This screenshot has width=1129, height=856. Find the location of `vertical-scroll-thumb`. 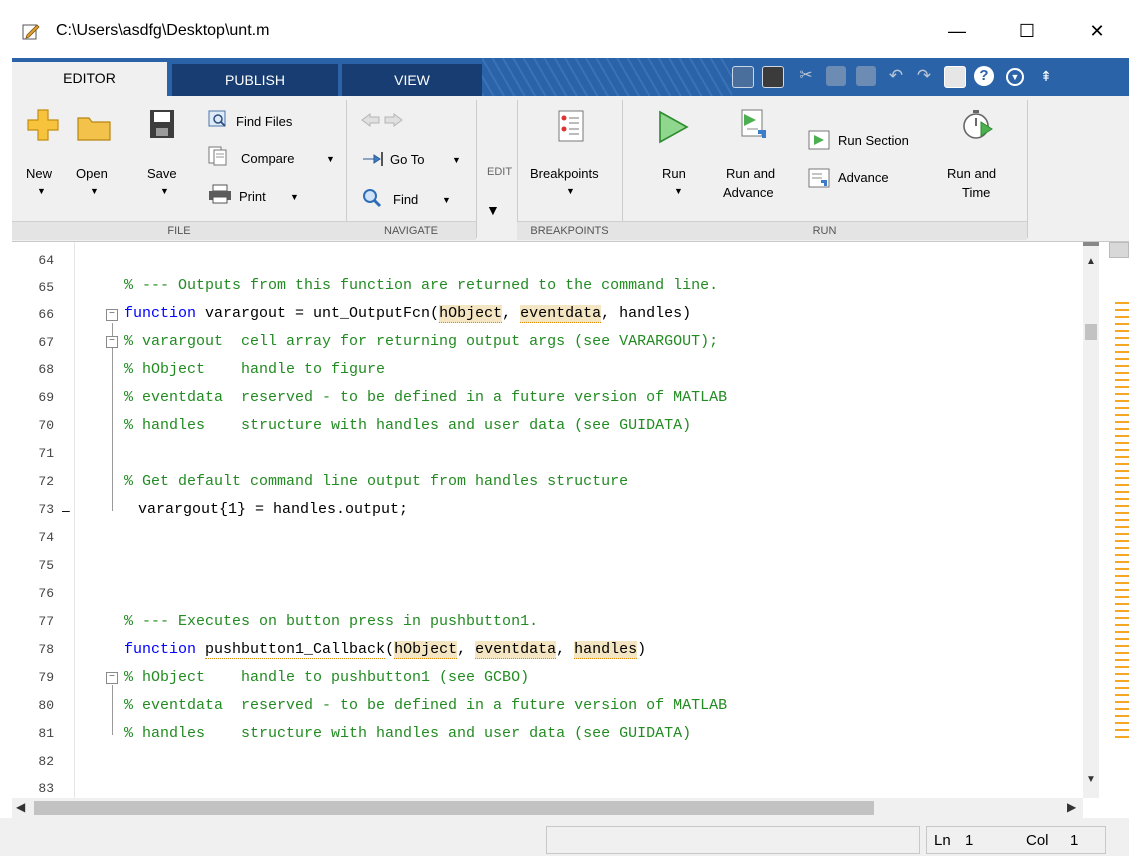

vertical-scroll-thumb is located at coordinates (1091, 332).